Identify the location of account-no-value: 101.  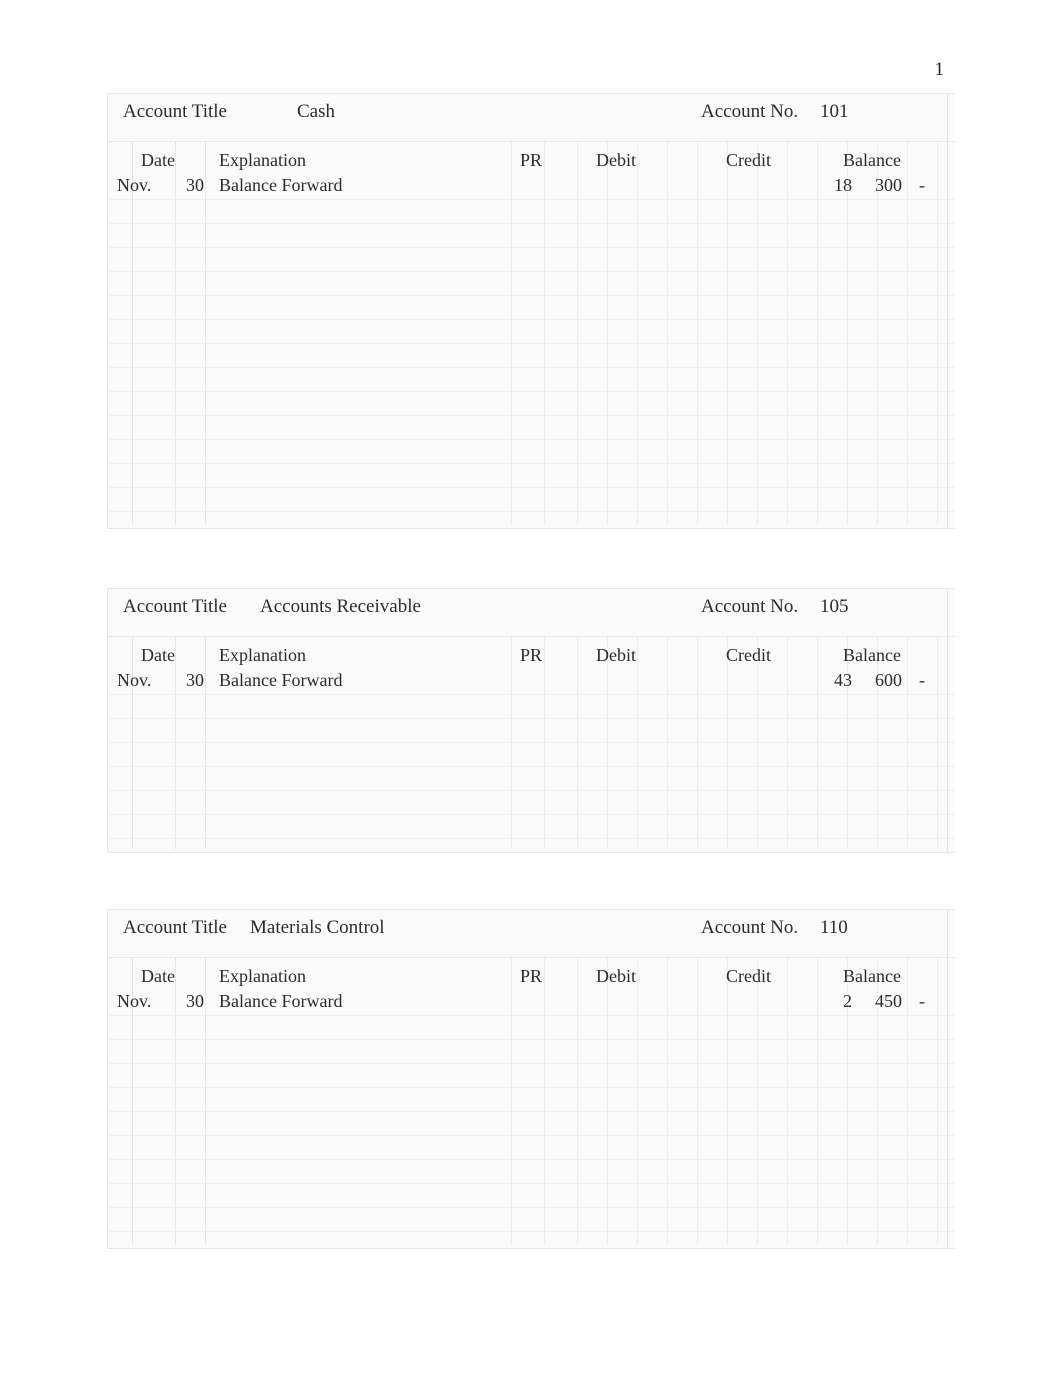
(834, 111).